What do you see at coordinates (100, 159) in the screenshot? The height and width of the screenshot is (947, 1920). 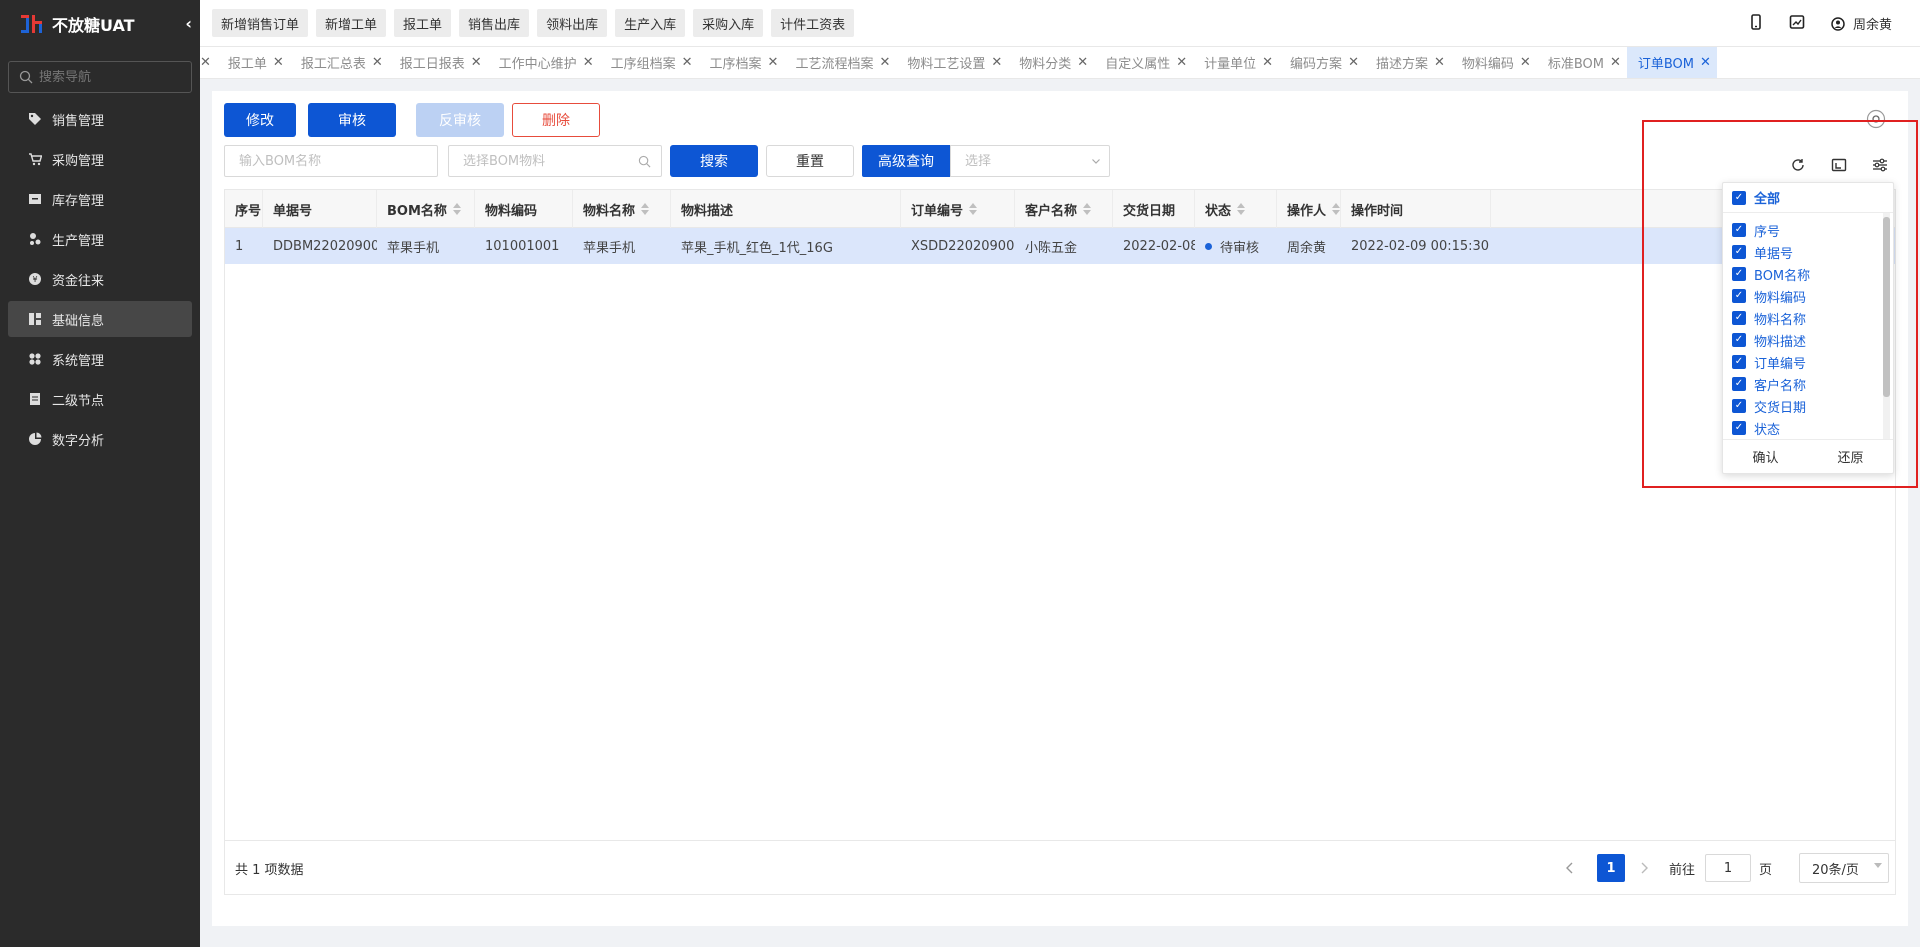 I see `sidebar-item-1: 采购管理` at bounding box center [100, 159].